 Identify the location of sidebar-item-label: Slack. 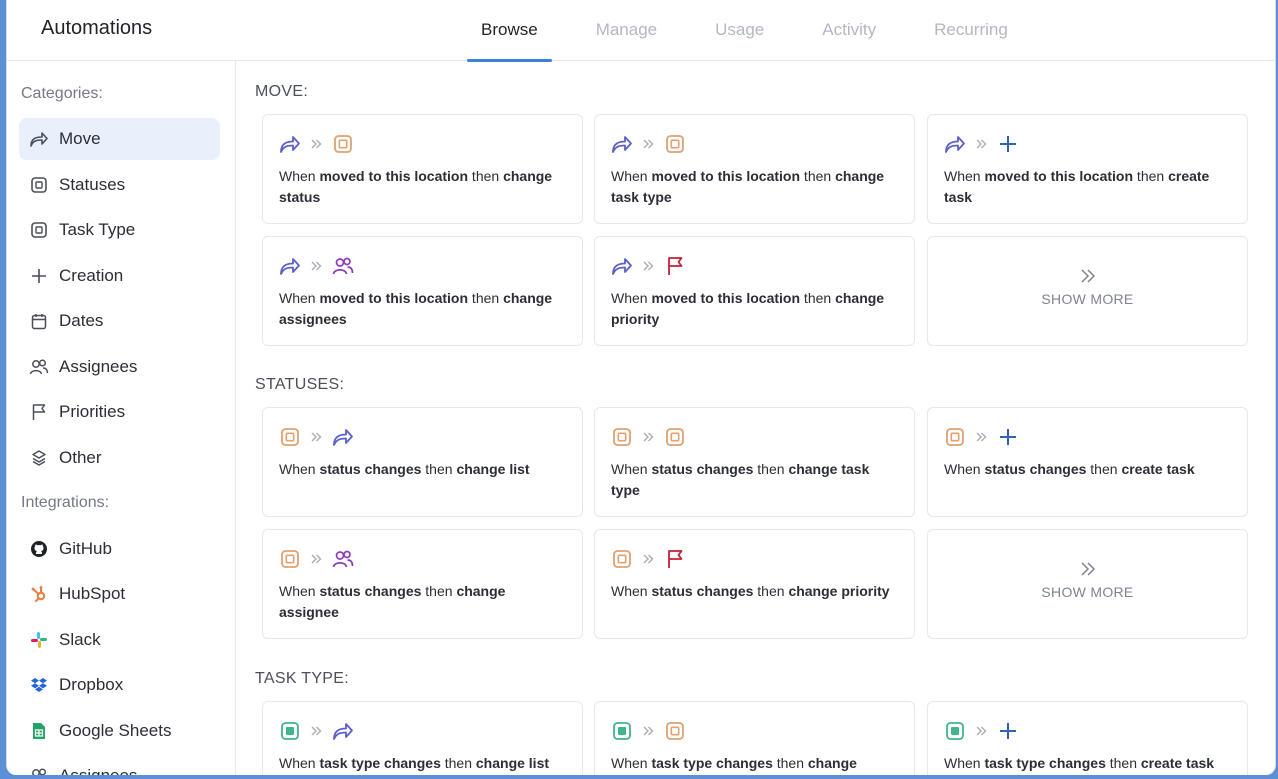
(80, 639).